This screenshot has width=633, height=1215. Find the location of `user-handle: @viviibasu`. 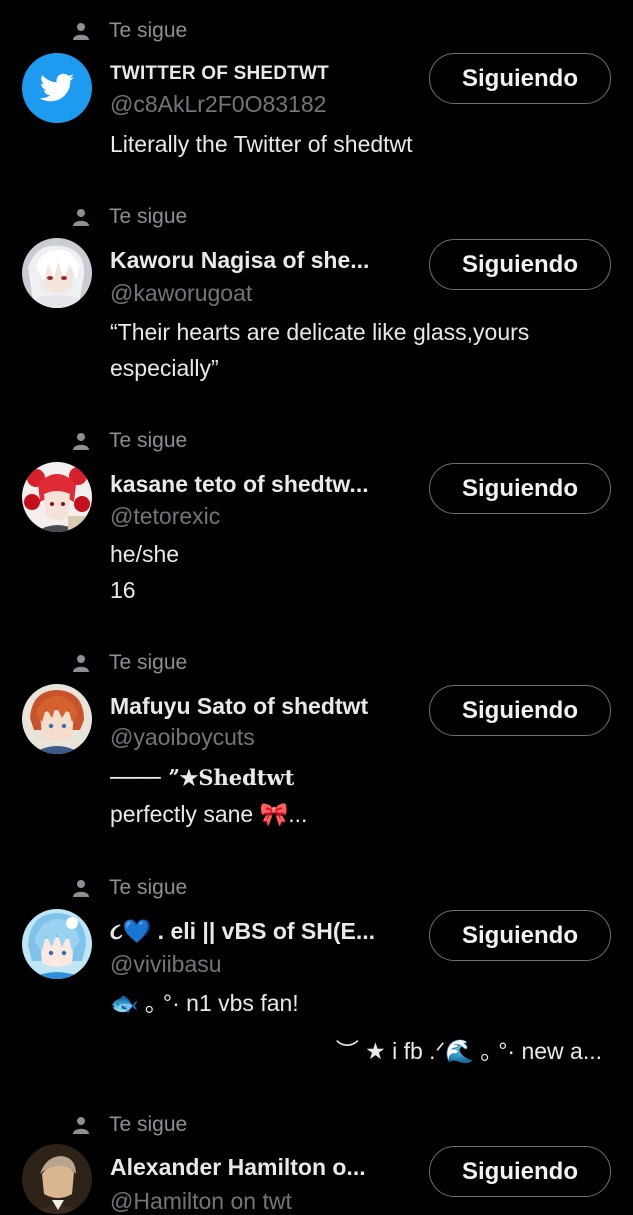

user-handle: @viviibasu is located at coordinates (166, 964).